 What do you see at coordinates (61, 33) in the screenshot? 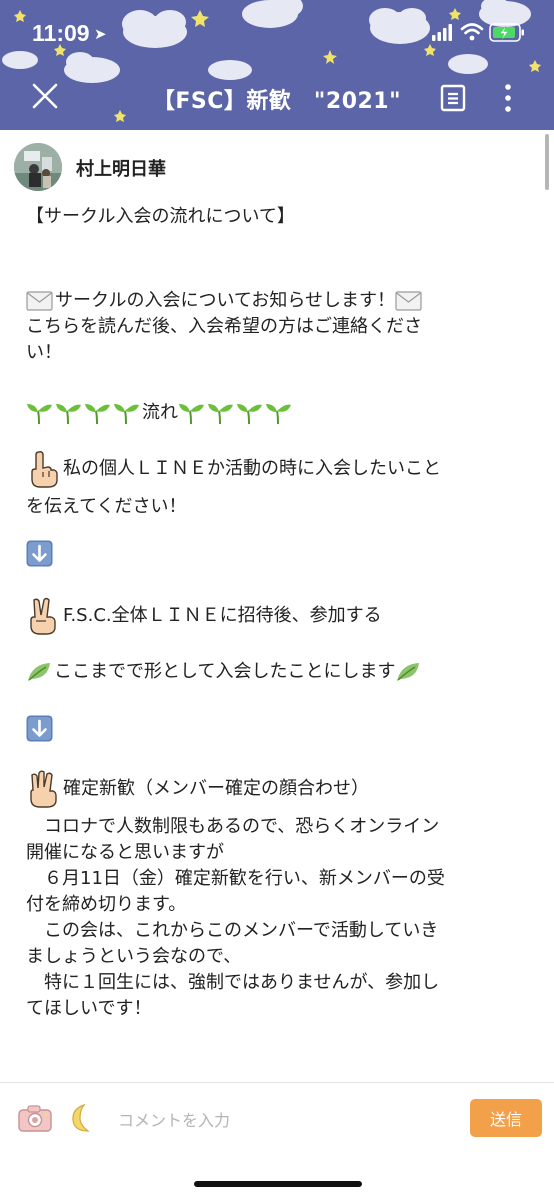
I see `status-time: 11:09` at bounding box center [61, 33].